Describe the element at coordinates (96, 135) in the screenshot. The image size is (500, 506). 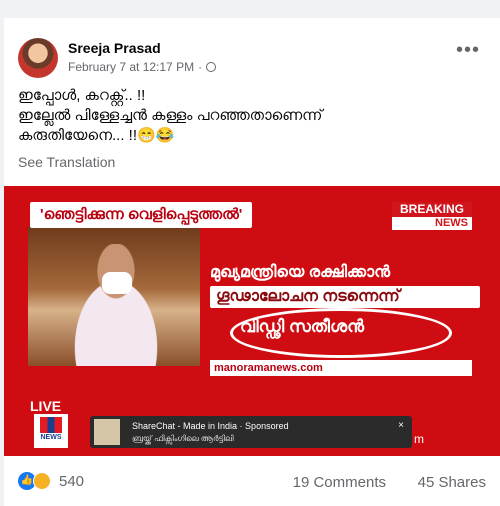
I see `post-text-line: കരുതിയേനെ... !!😁😂` at that location.